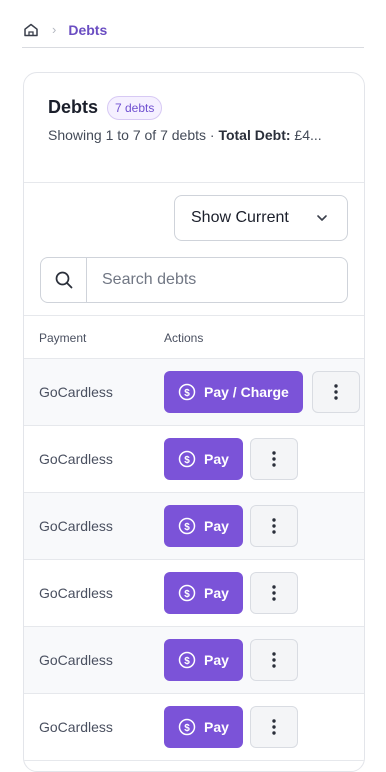 This screenshot has height=772, width=386. What do you see at coordinates (246, 392) in the screenshot?
I see `pay-button-label: Pay / Charge` at bounding box center [246, 392].